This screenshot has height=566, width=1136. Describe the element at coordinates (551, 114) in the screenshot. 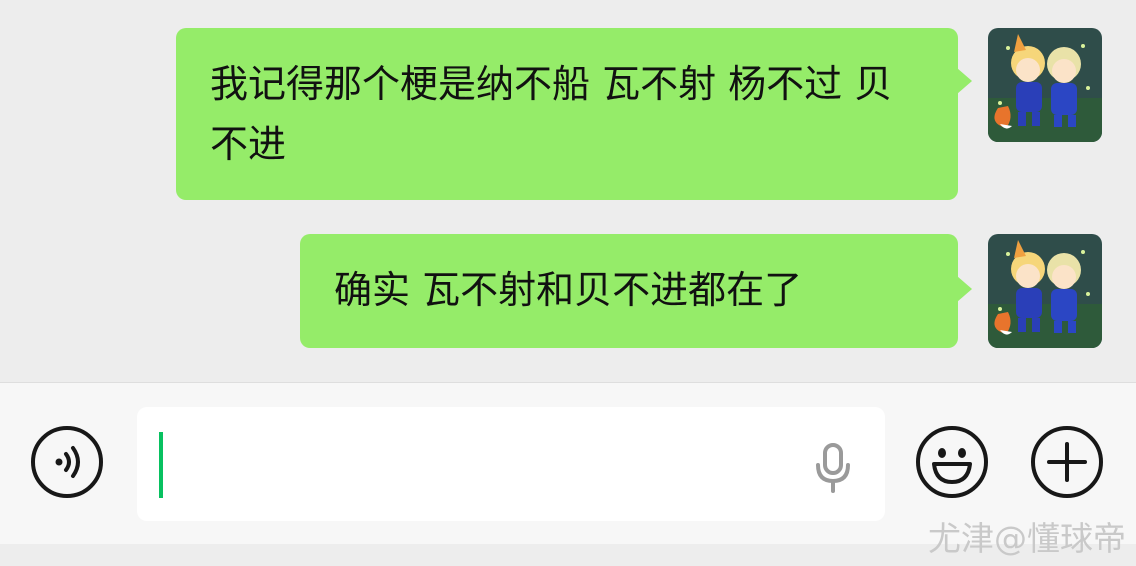

I see `message-text: 我记得那个梗是纳不船 瓦不射 杨不过 贝不进` at that location.